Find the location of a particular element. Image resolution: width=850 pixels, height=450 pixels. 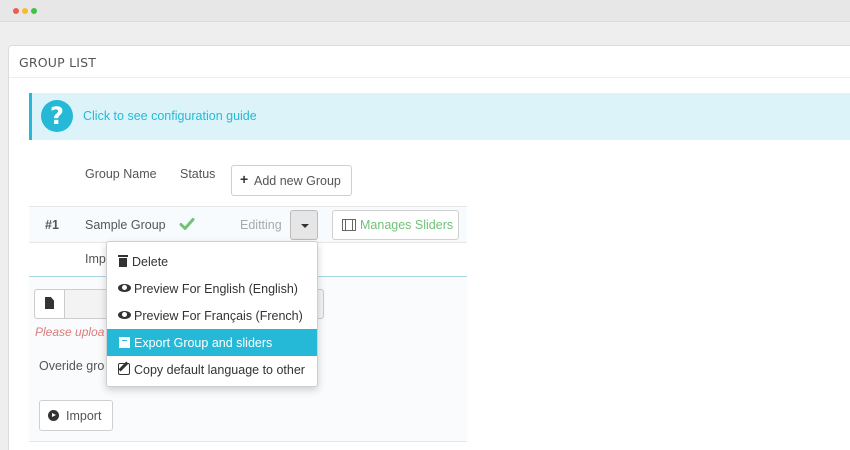

configuration-guide-alert: ? Click to see configuration guide is located at coordinates (439, 116).